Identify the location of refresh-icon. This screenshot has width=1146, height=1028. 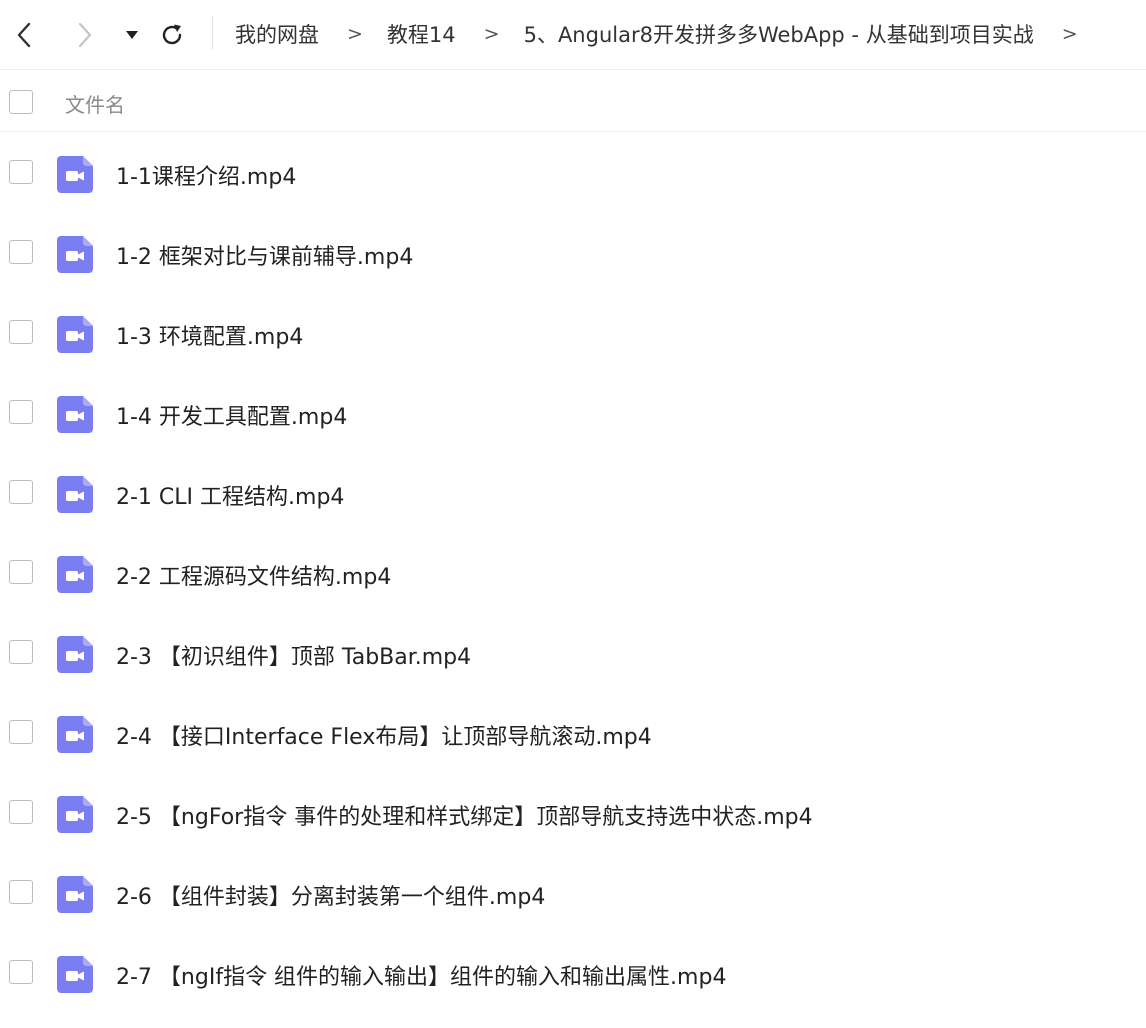
(172, 34).